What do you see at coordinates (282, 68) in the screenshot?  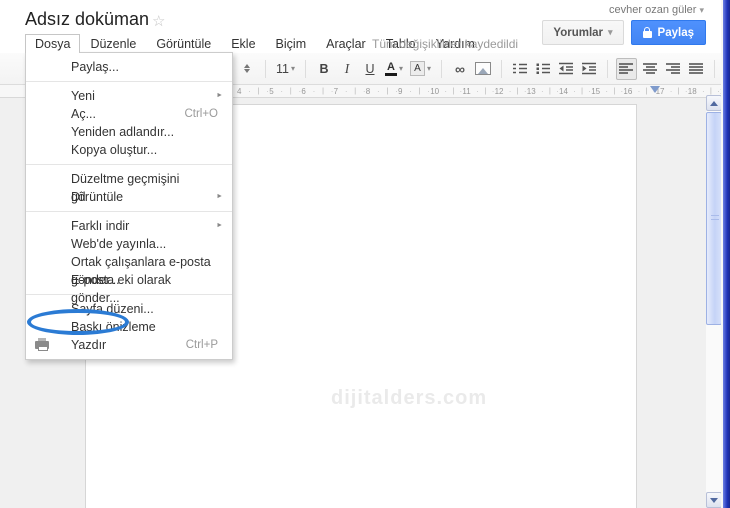 I see `font-size-value: 11` at bounding box center [282, 68].